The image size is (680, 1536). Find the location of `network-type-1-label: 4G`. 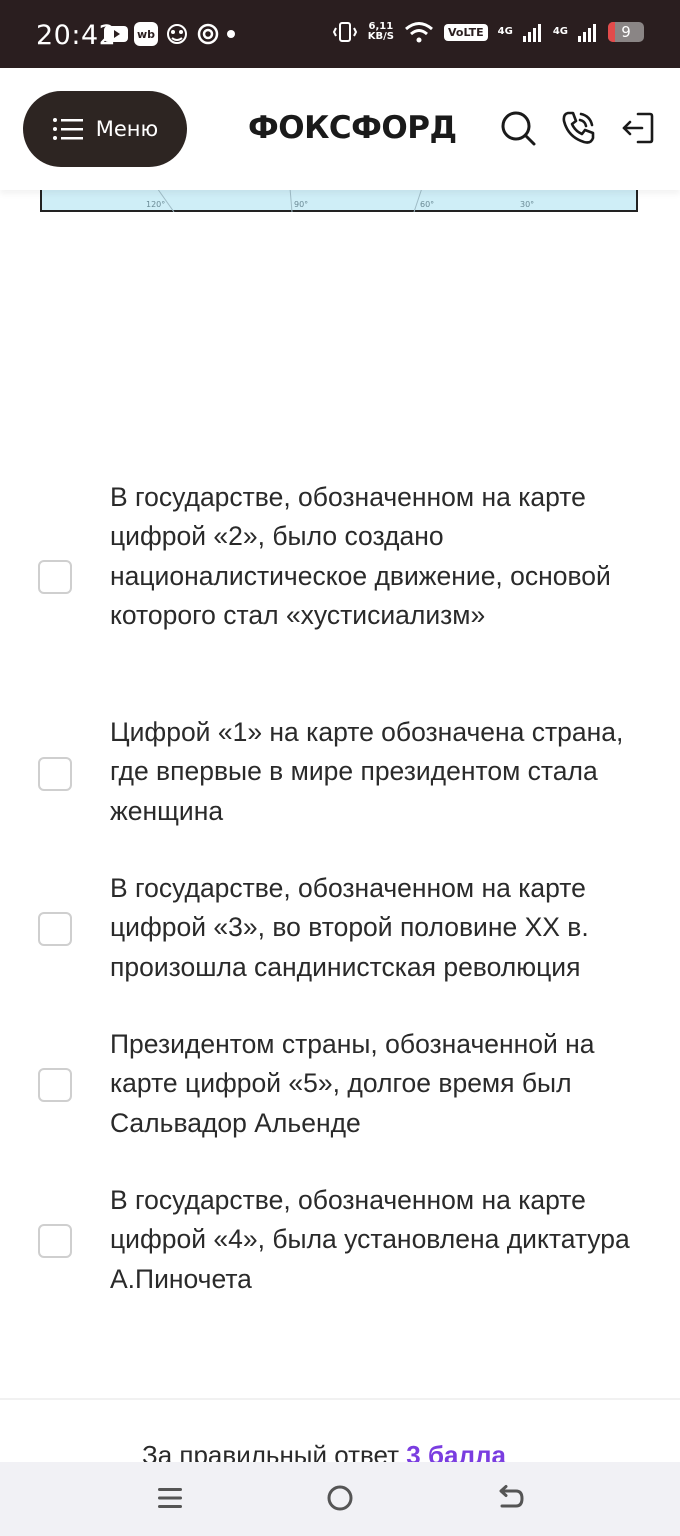

network-type-1-label: 4G is located at coordinates (505, 31).